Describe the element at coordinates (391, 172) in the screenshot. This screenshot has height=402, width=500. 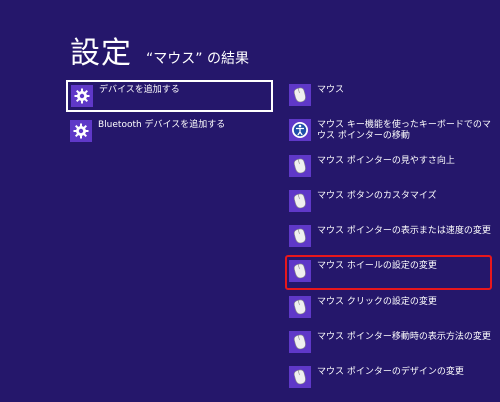
I see `result-pointer-visibility: マウス ポインターの見やすさ向上` at that location.